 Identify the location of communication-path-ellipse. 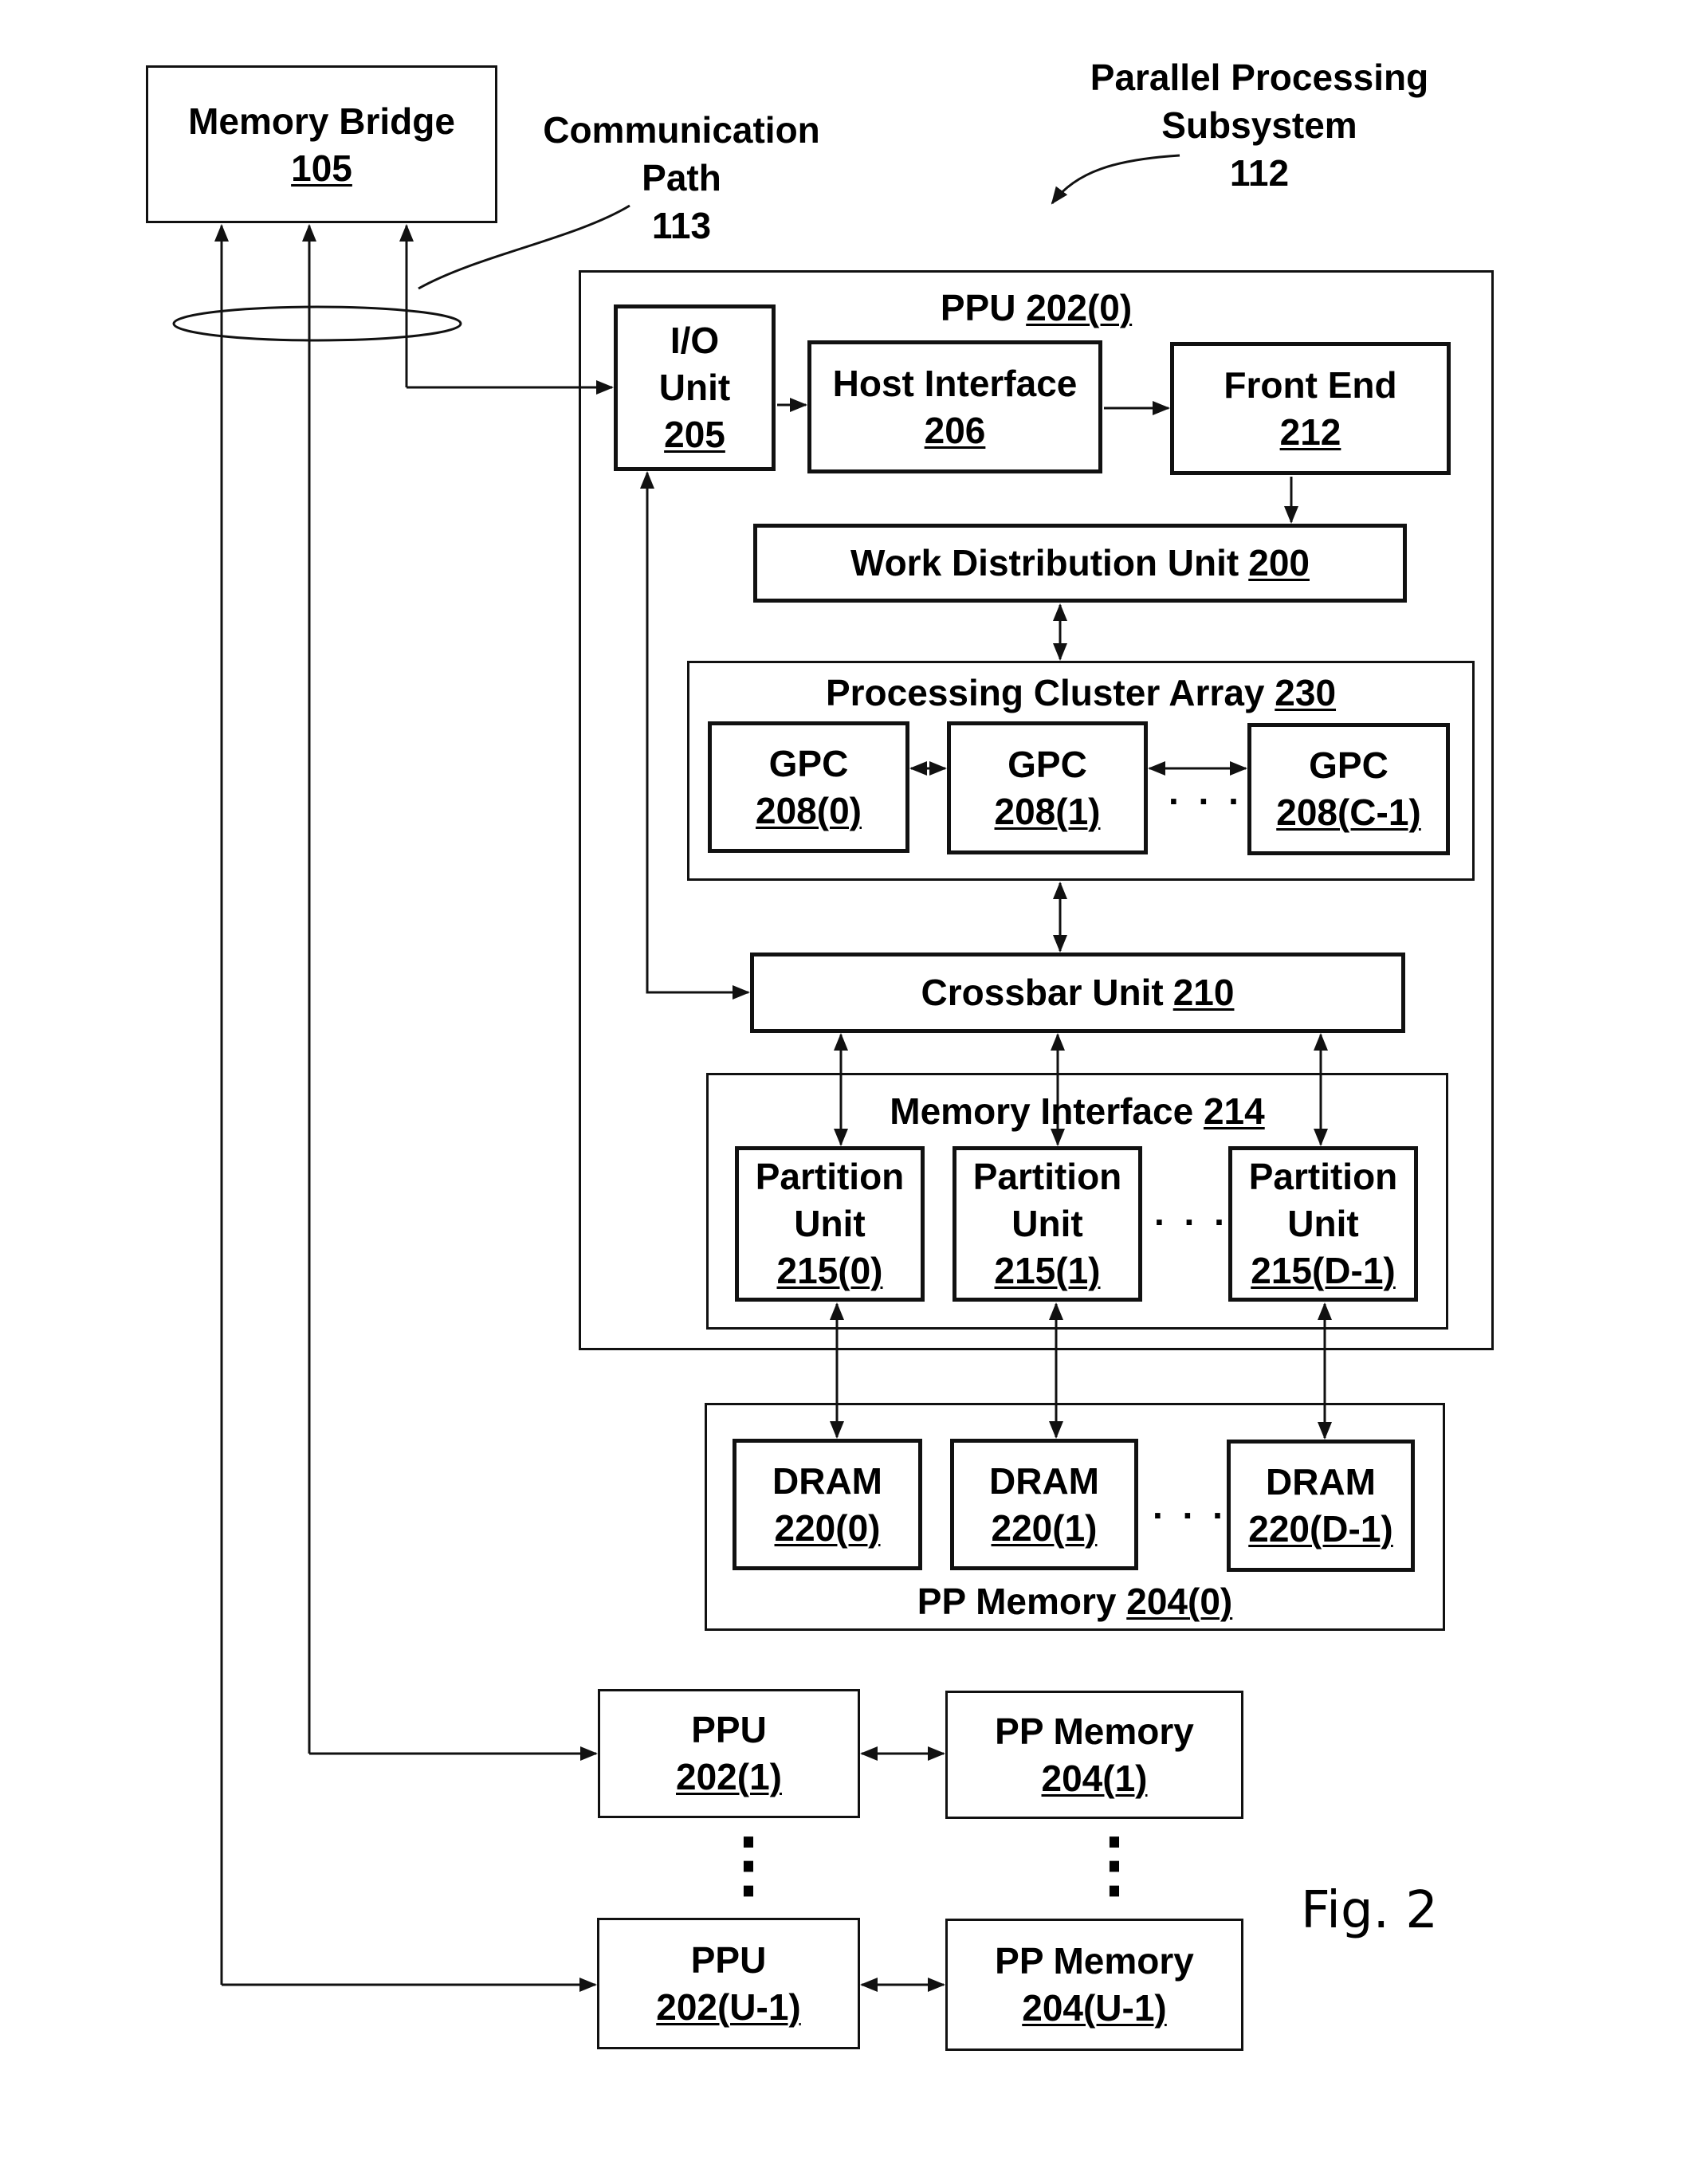
(317, 323).